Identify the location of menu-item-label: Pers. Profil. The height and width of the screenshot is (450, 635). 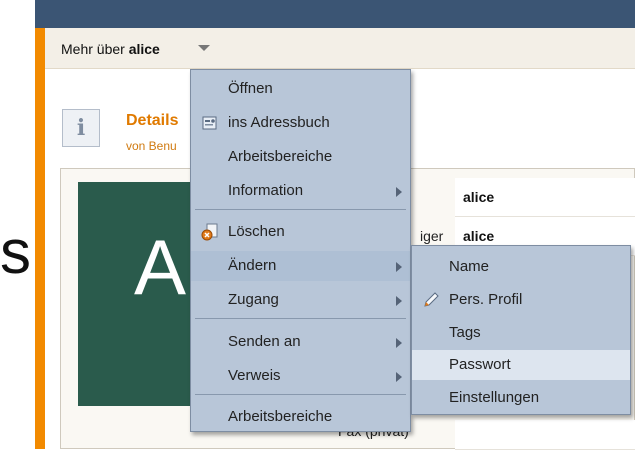
(486, 299).